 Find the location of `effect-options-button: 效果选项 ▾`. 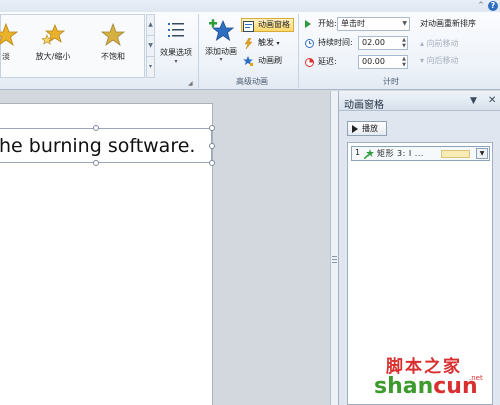

effect-options-button: 效果选项 ▾ is located at coordinates (176, 45).